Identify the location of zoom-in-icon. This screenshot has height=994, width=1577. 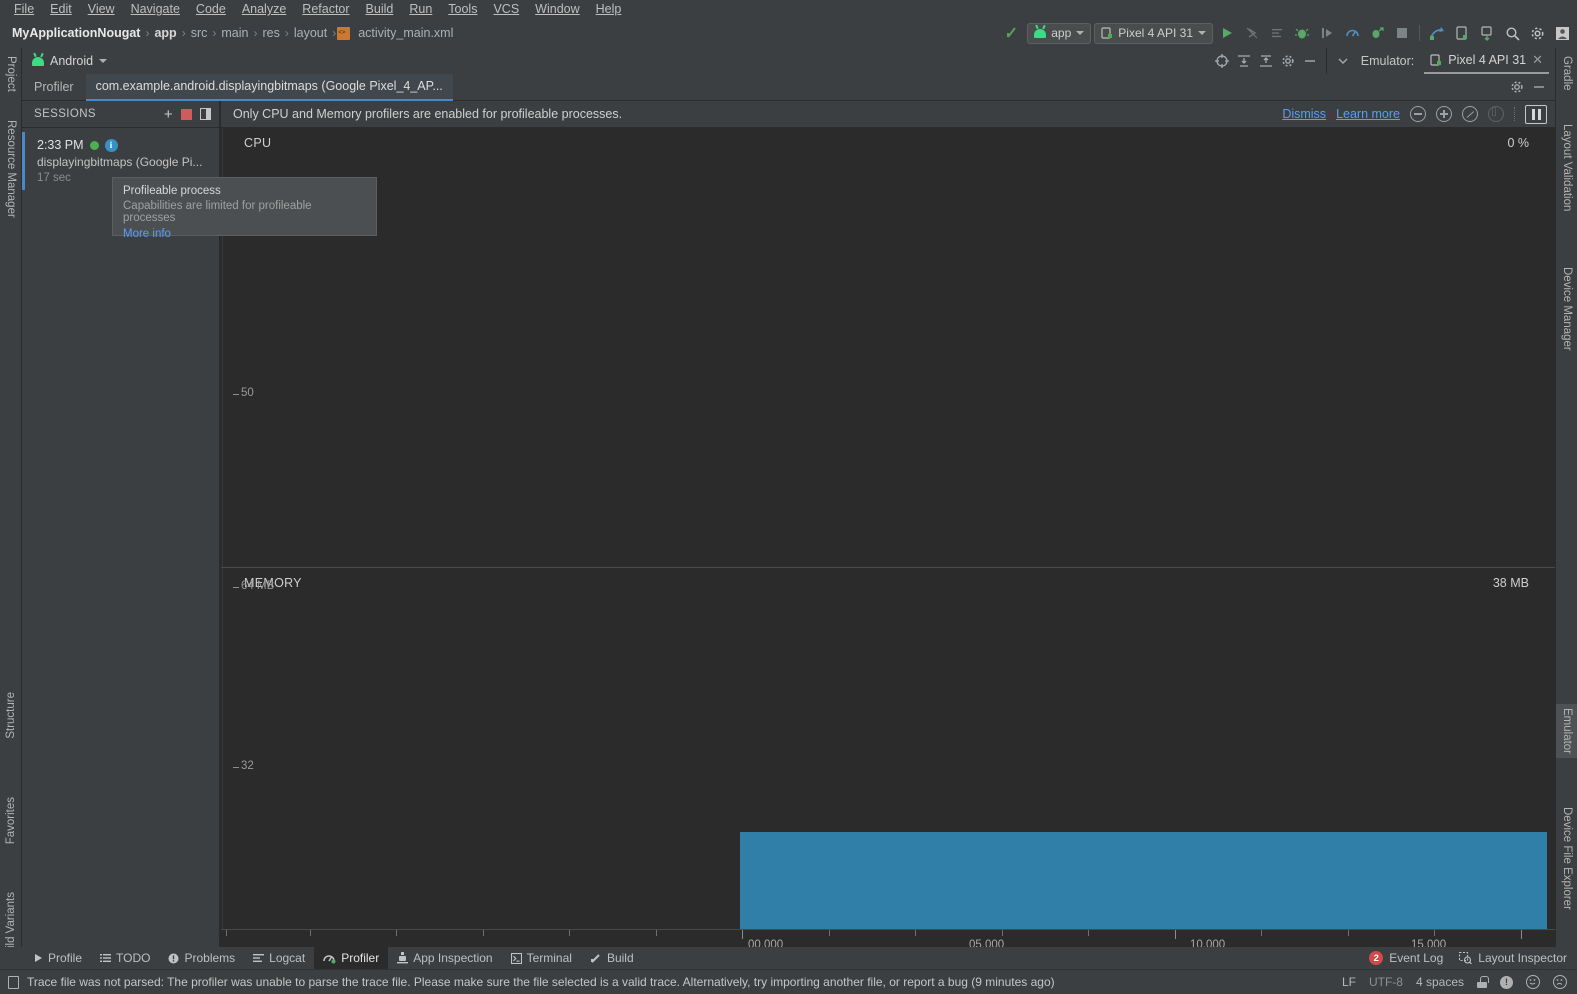
(1444, 114).